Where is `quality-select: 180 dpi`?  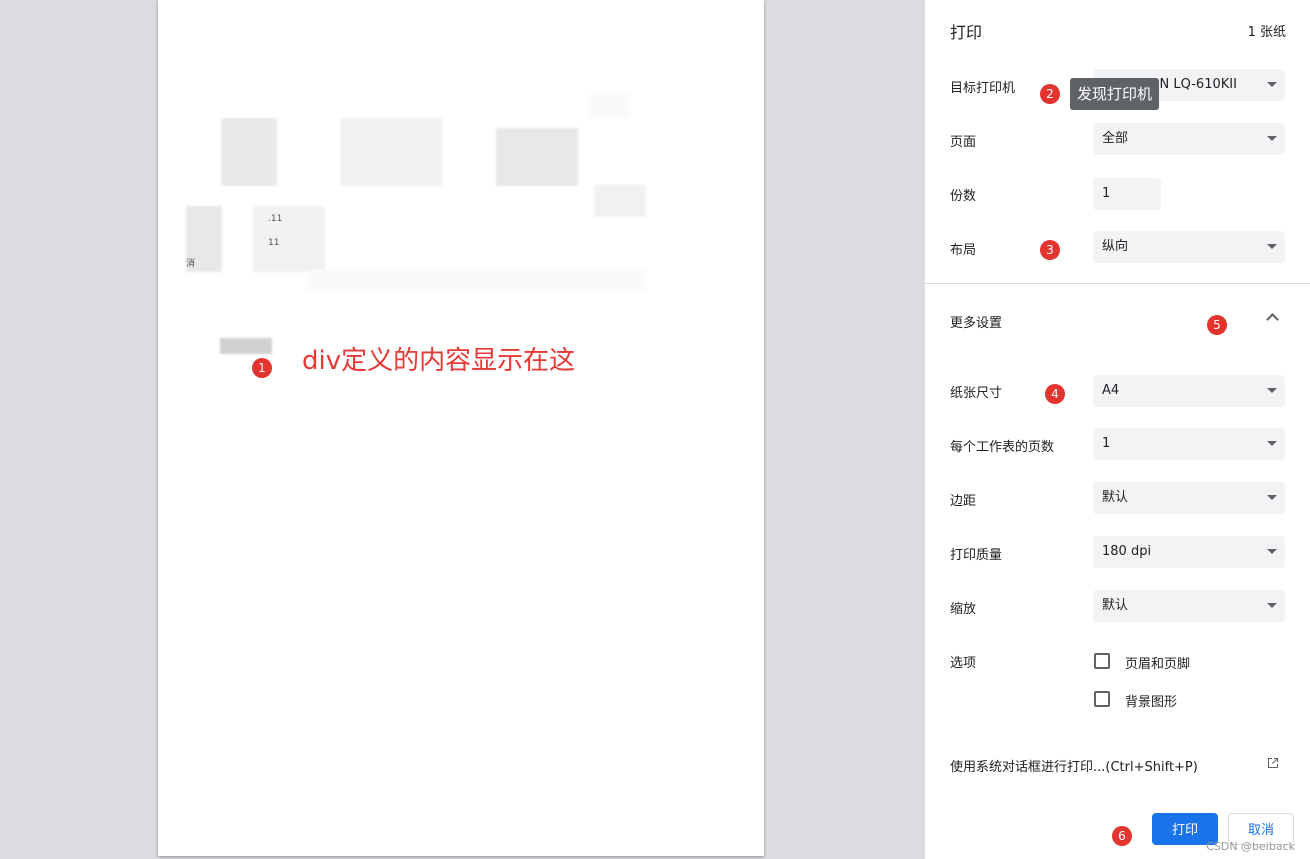
quality-select: 180 dpi is located at coordinates (1189, 552).